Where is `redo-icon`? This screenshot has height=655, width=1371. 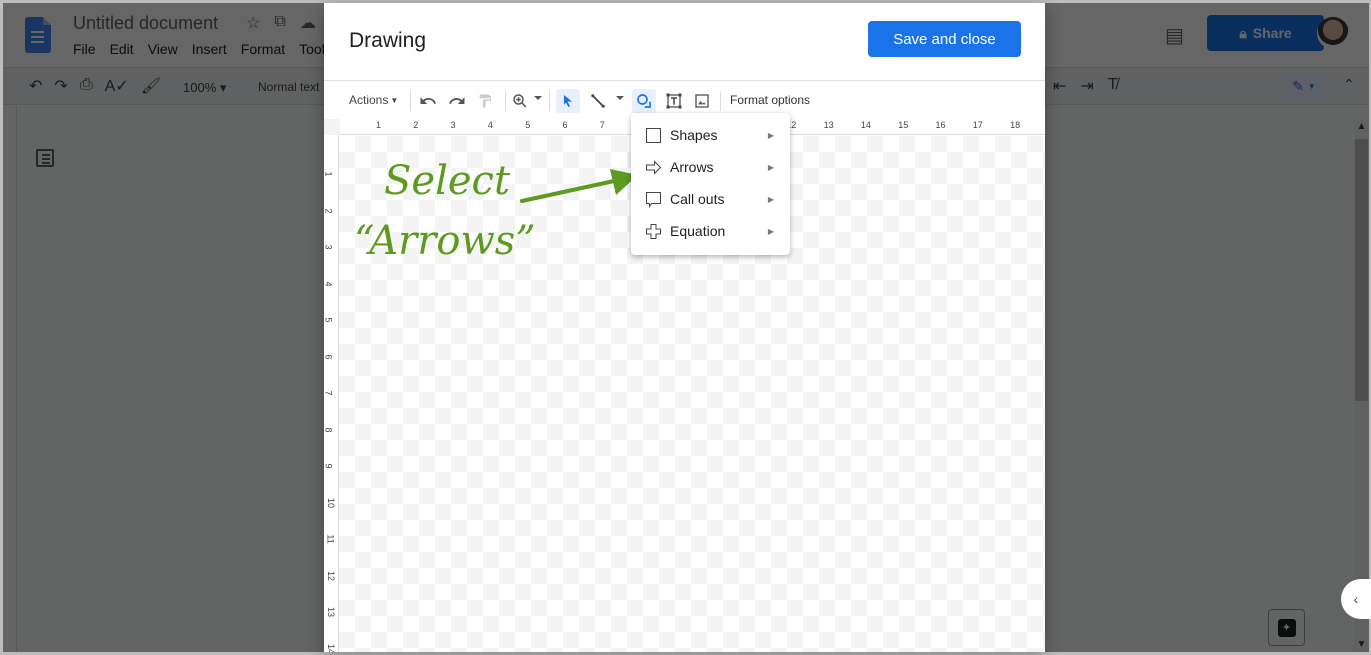 redo-icon is located at coordinates (457, 100).